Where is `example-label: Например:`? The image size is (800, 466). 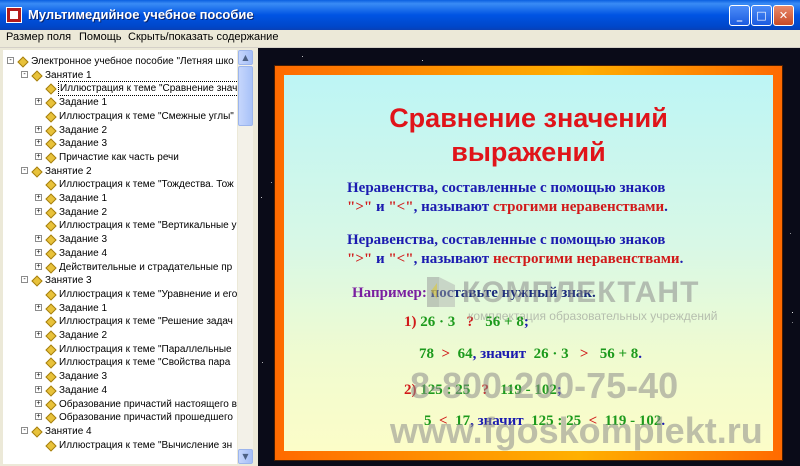
example-label: Например: is located at coordinates (389, 293).